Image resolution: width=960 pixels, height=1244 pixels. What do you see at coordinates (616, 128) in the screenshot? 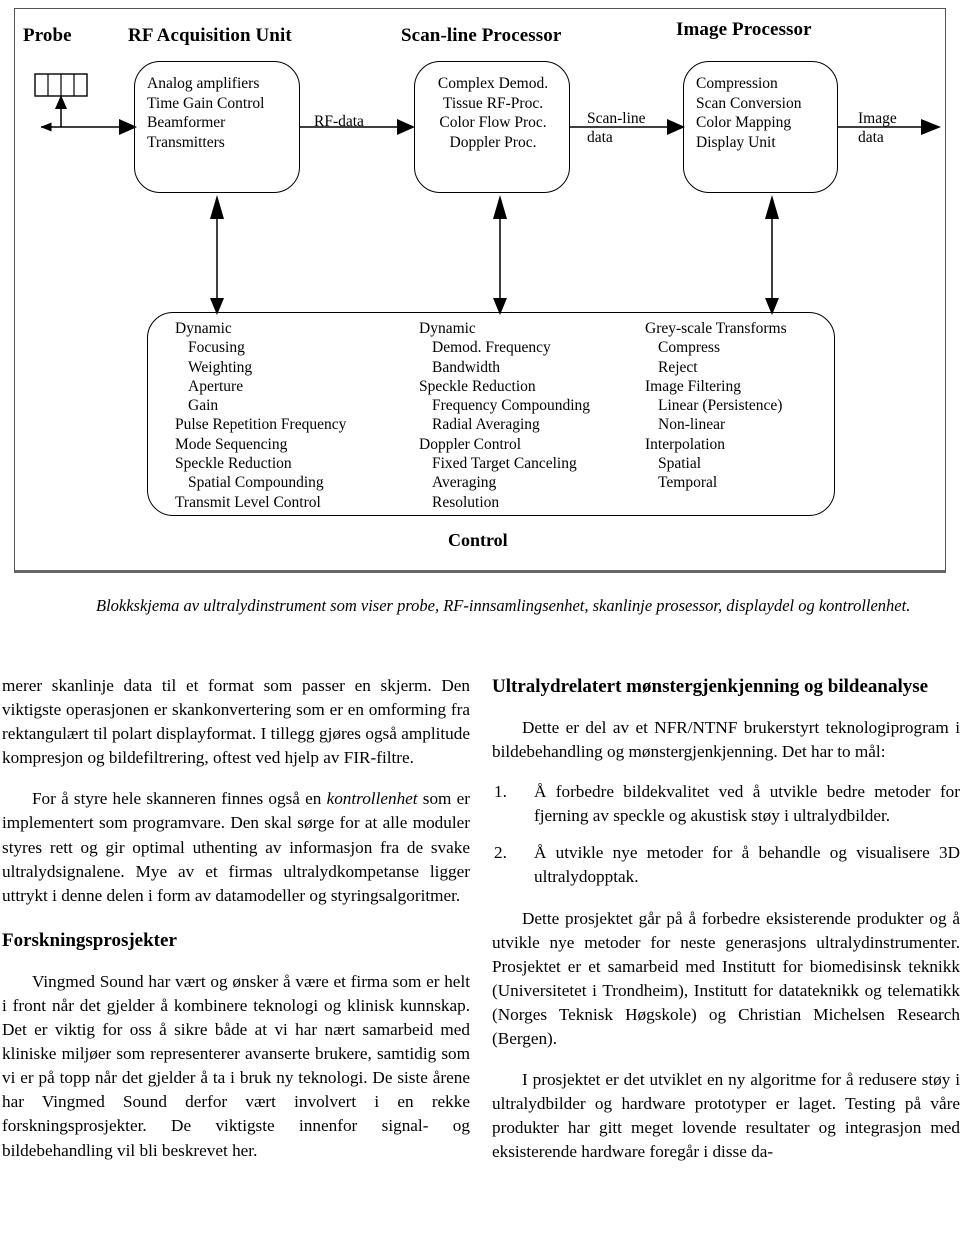
I see `scanline-data-label: Scan-line data` at bounding box center [616, 128].